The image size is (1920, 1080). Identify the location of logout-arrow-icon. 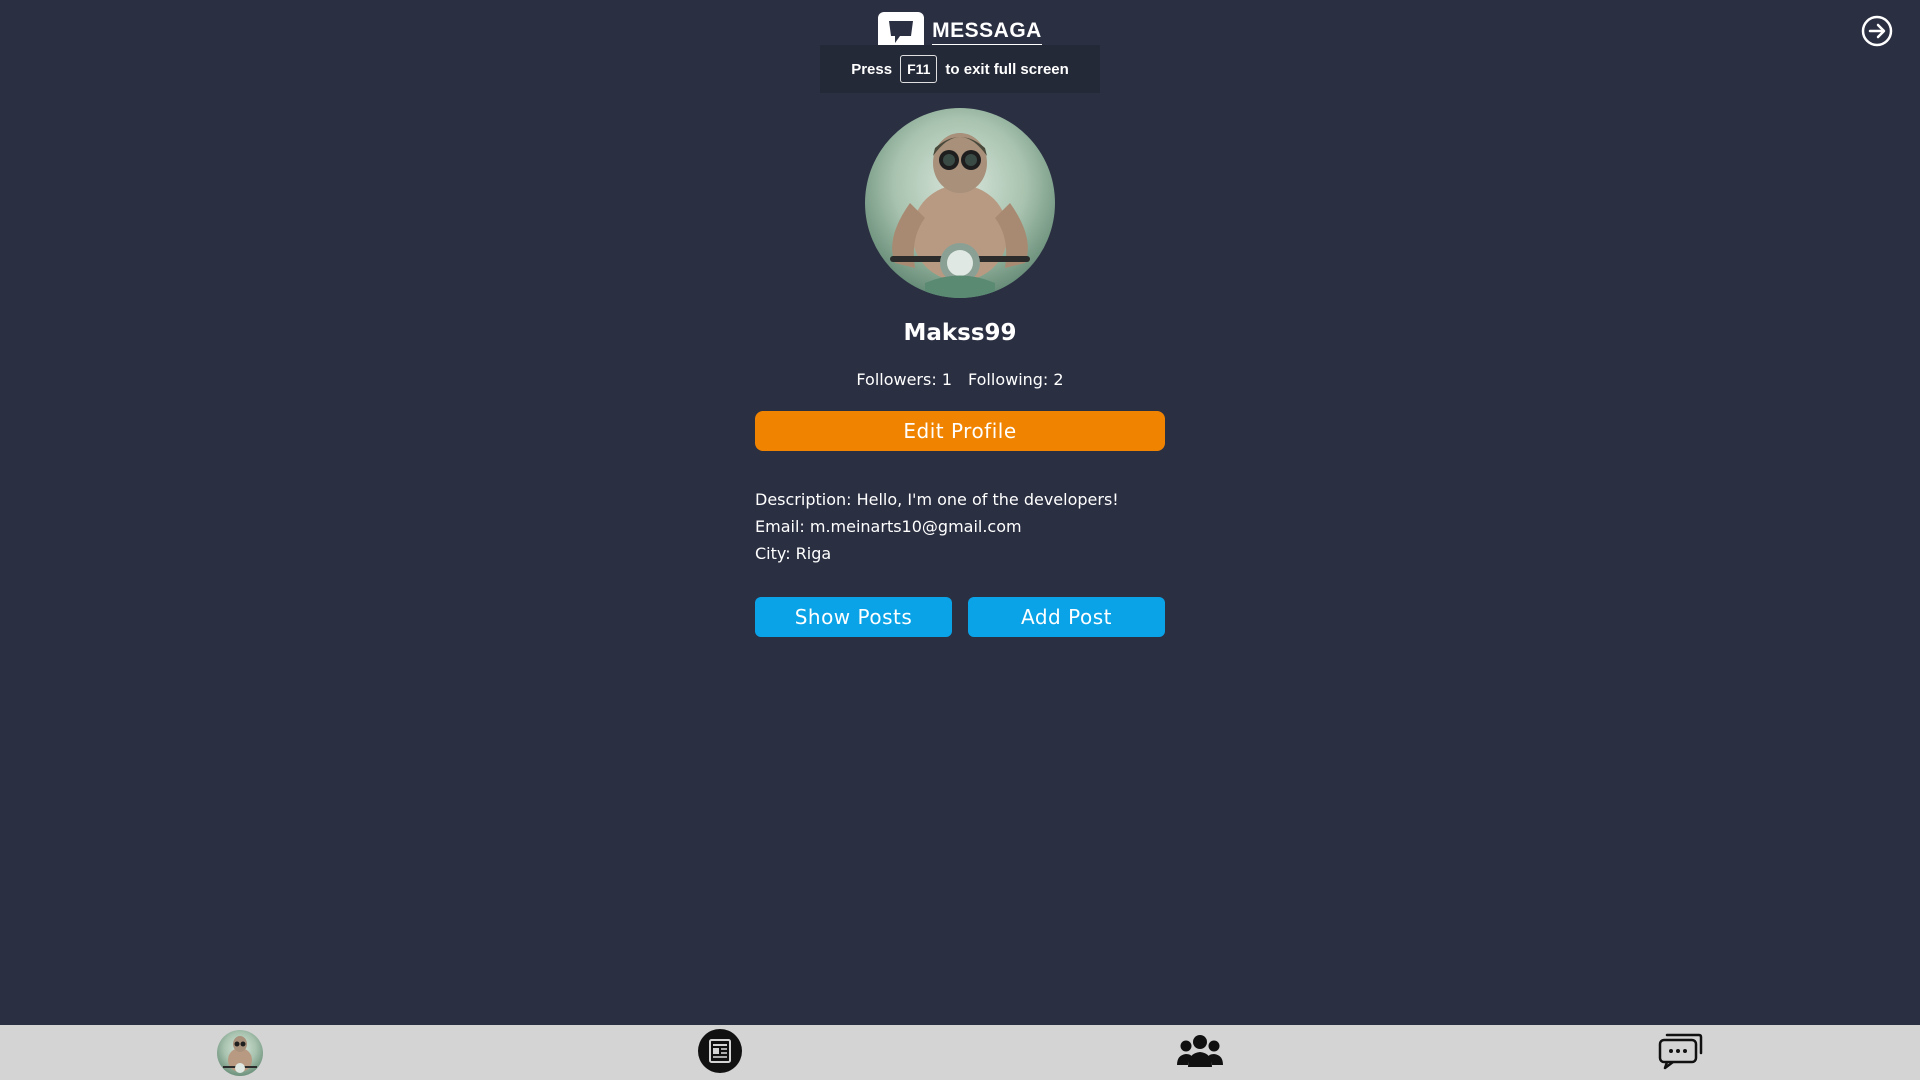
(1877, 31).